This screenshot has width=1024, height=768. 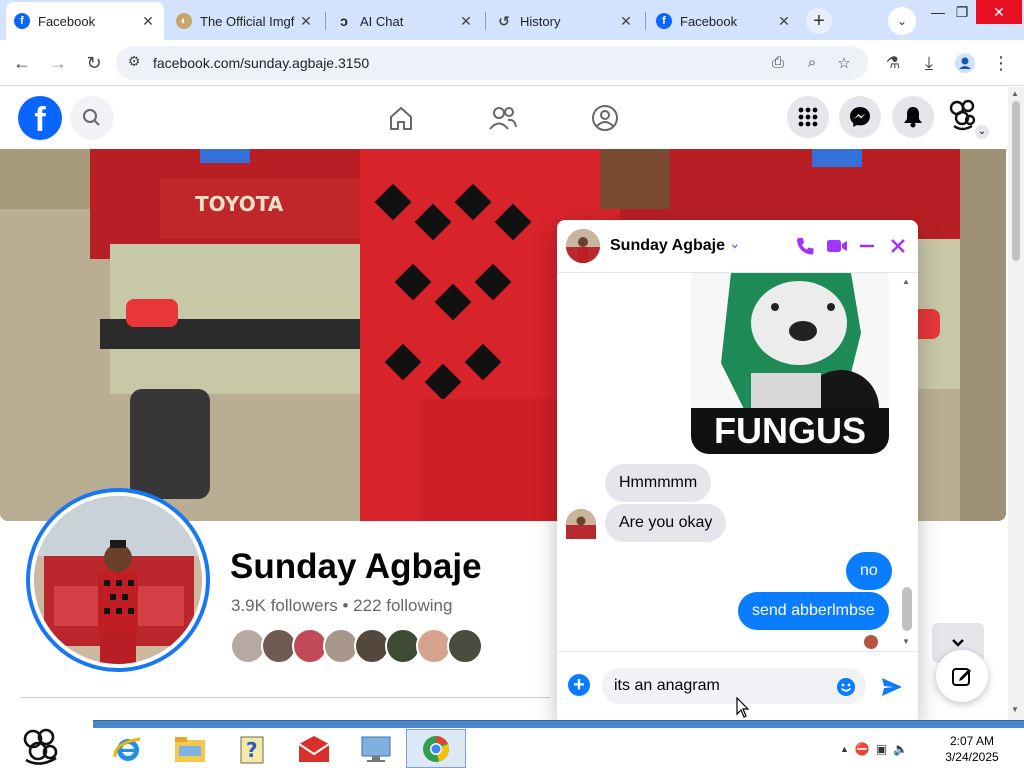 What do you see at coordinates (929, 63) in the screenshot?
I see `download-icon: ⤓` at bounding box center [929, 63].